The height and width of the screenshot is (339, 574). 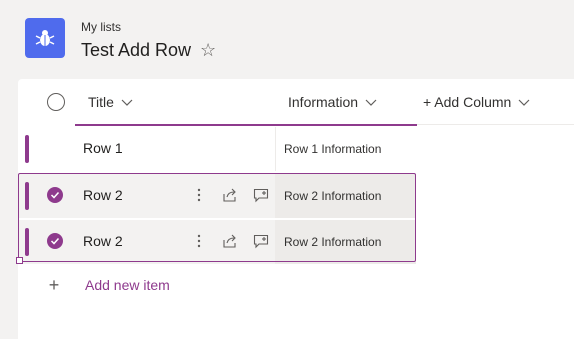 What do you see at coordinates (345, 149) in the screenshot?
I see `row-information: Row 1 Information` at bounding box center [345, 149].